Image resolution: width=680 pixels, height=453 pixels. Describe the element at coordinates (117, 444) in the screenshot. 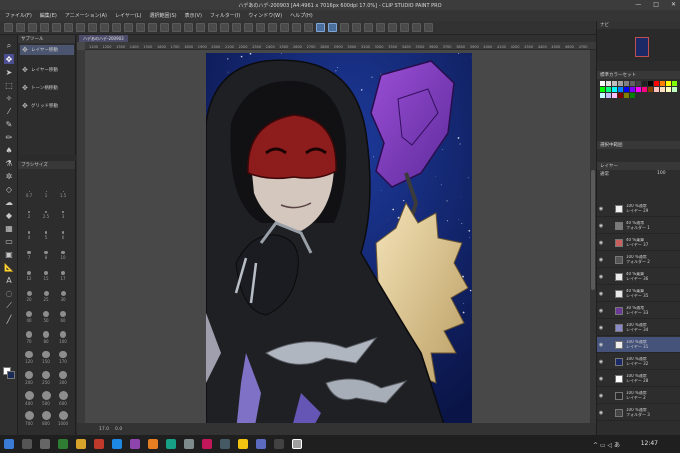

I see `browser-icon` at that location.